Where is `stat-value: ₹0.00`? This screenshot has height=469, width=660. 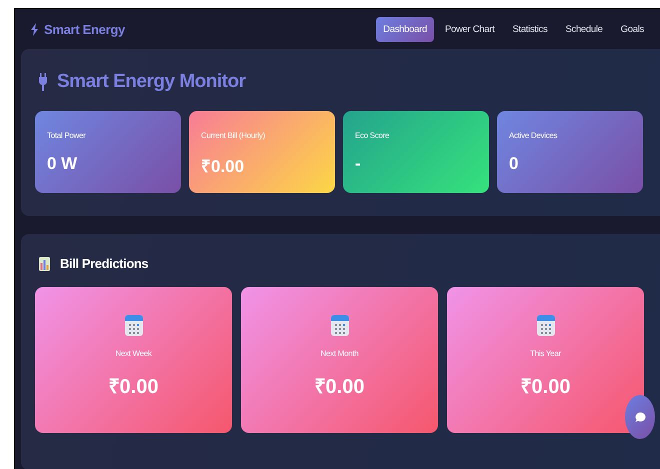
stat-value: ₹0.00 is located at coordinates (223, 166).